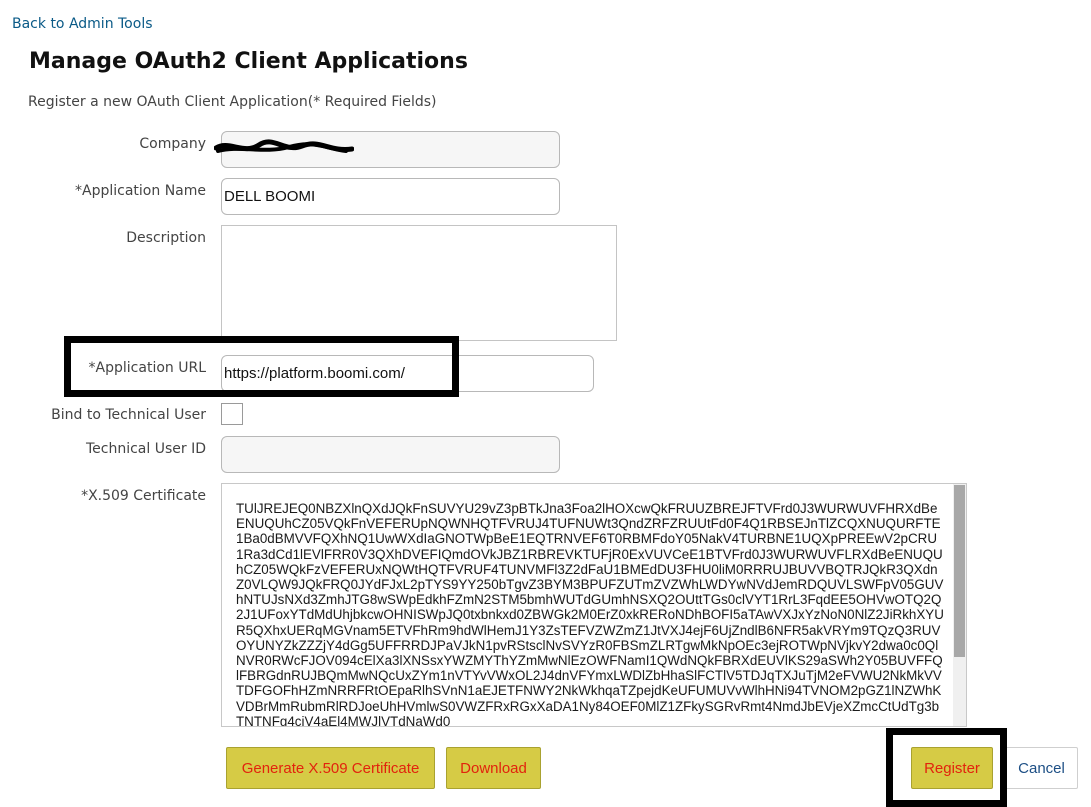 The image size is (1091, 807). What do you see at coordinates (232, 414) in the screenshot?
I see `bind-technical-user-checkbox` at bounding box center [232, 414].